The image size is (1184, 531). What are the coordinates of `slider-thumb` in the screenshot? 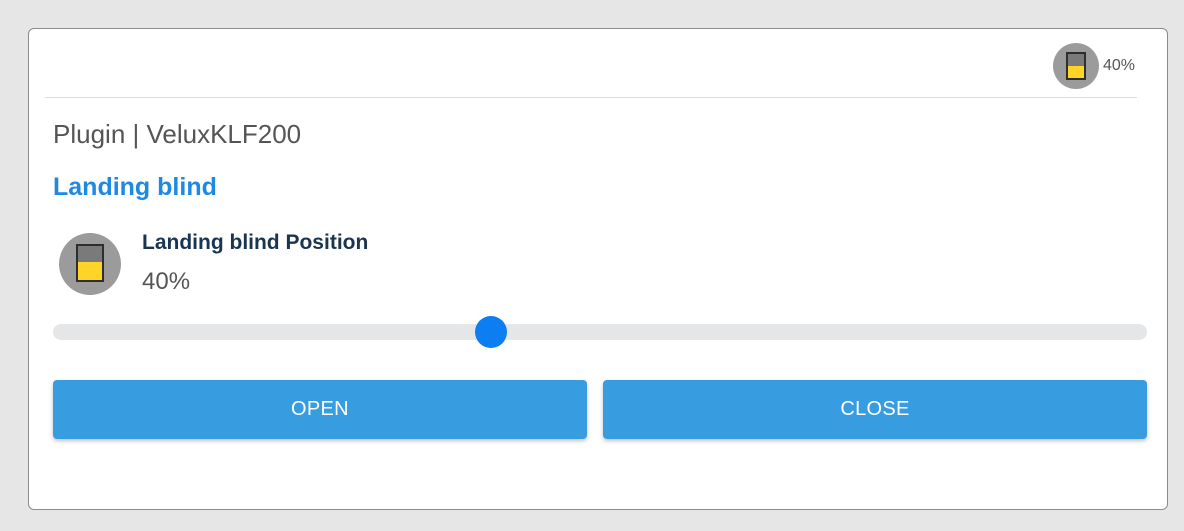 It's located at (490, 332).